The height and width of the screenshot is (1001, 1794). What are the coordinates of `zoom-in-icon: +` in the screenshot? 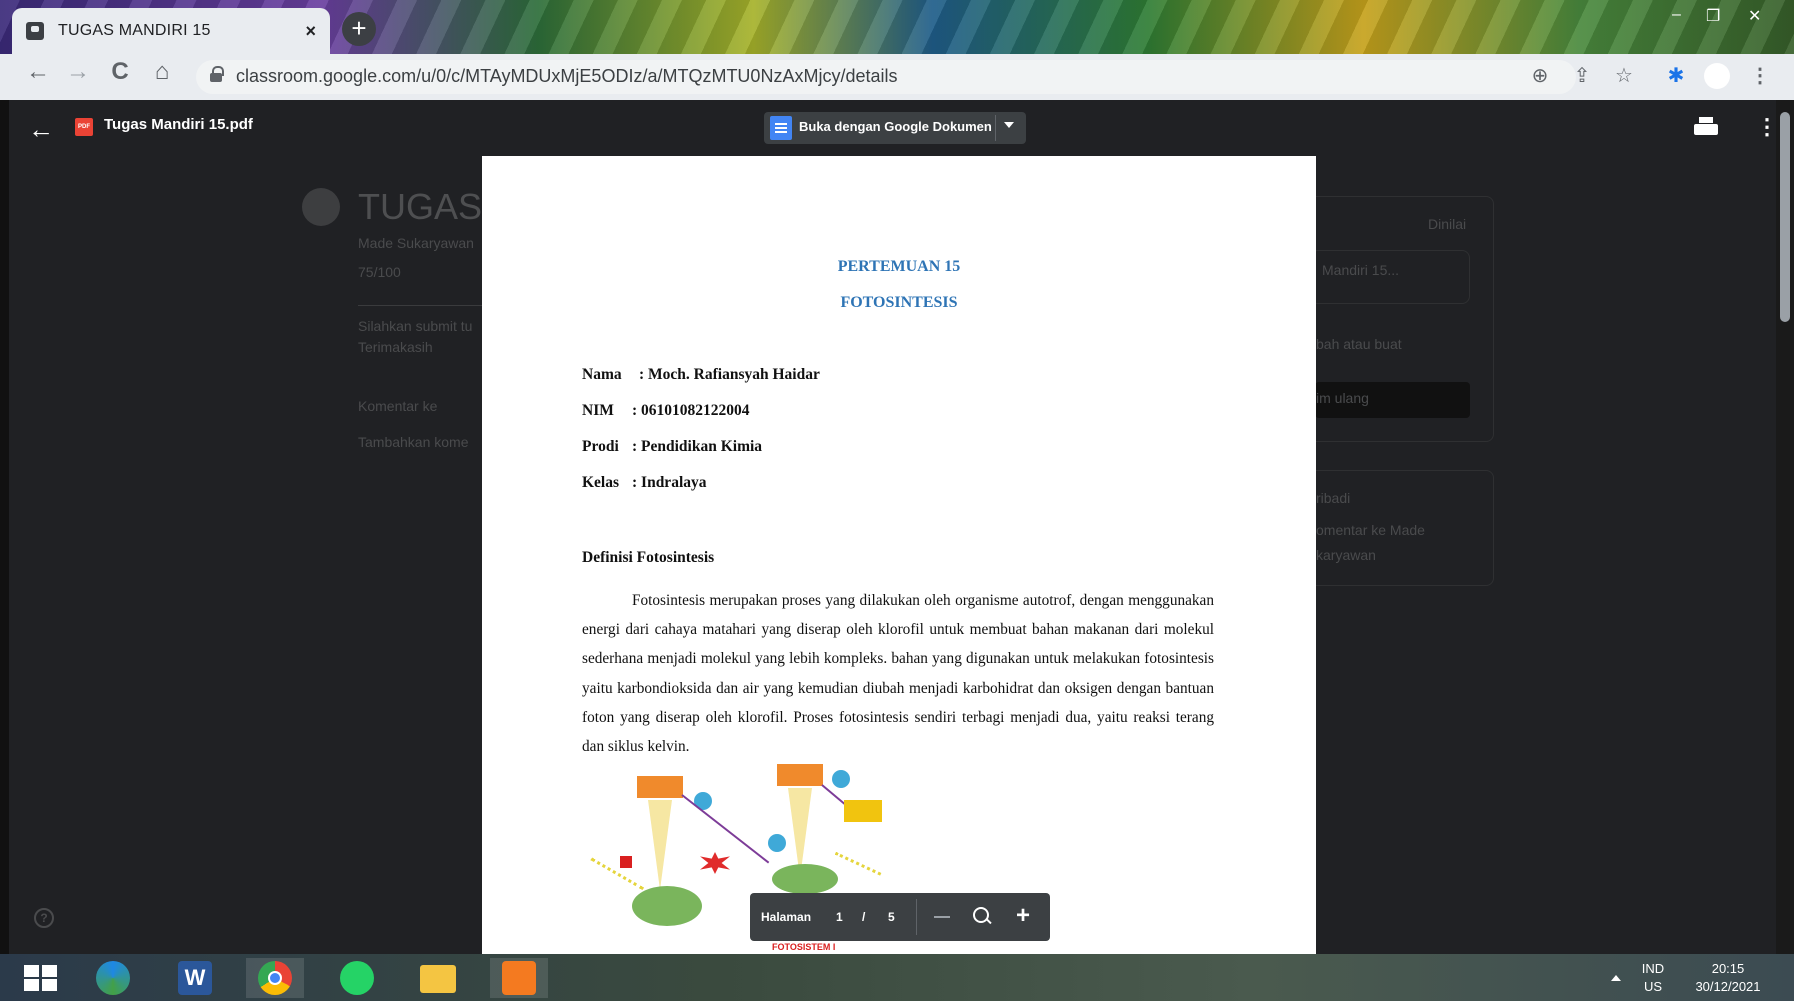 It's located at (1023, 916).